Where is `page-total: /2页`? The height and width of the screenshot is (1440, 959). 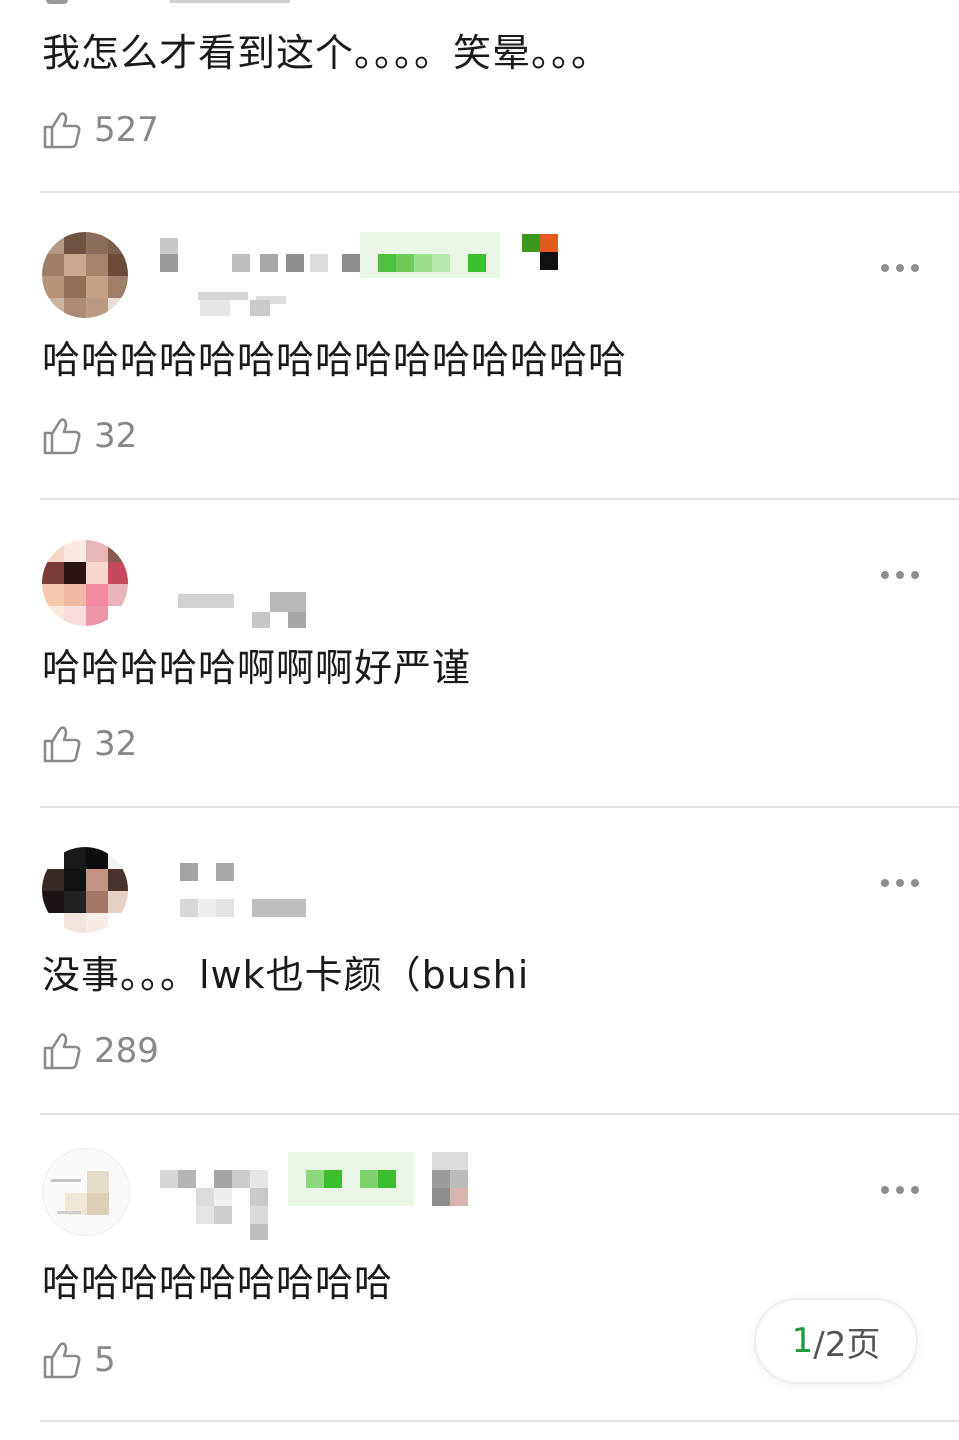 page-total: /2页 is located at coordinates (847, 1344).